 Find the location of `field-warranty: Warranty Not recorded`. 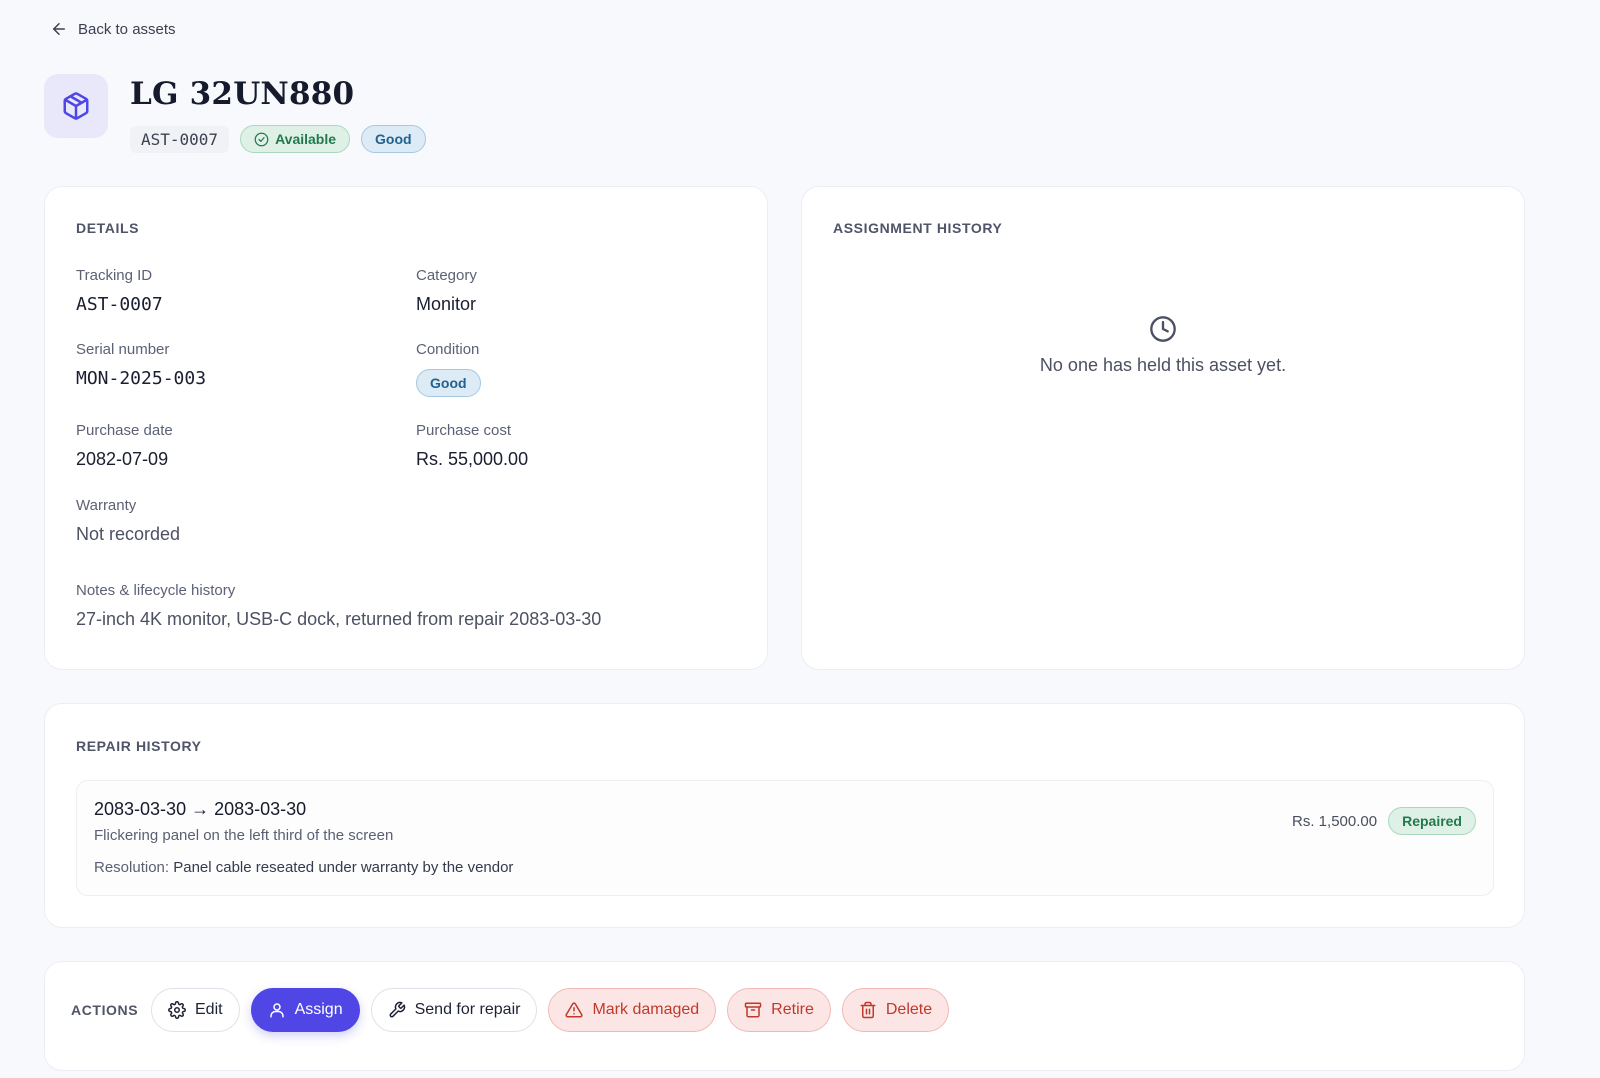

field-warranty: Warranty Not recorded is located at coordinates (128, 521).